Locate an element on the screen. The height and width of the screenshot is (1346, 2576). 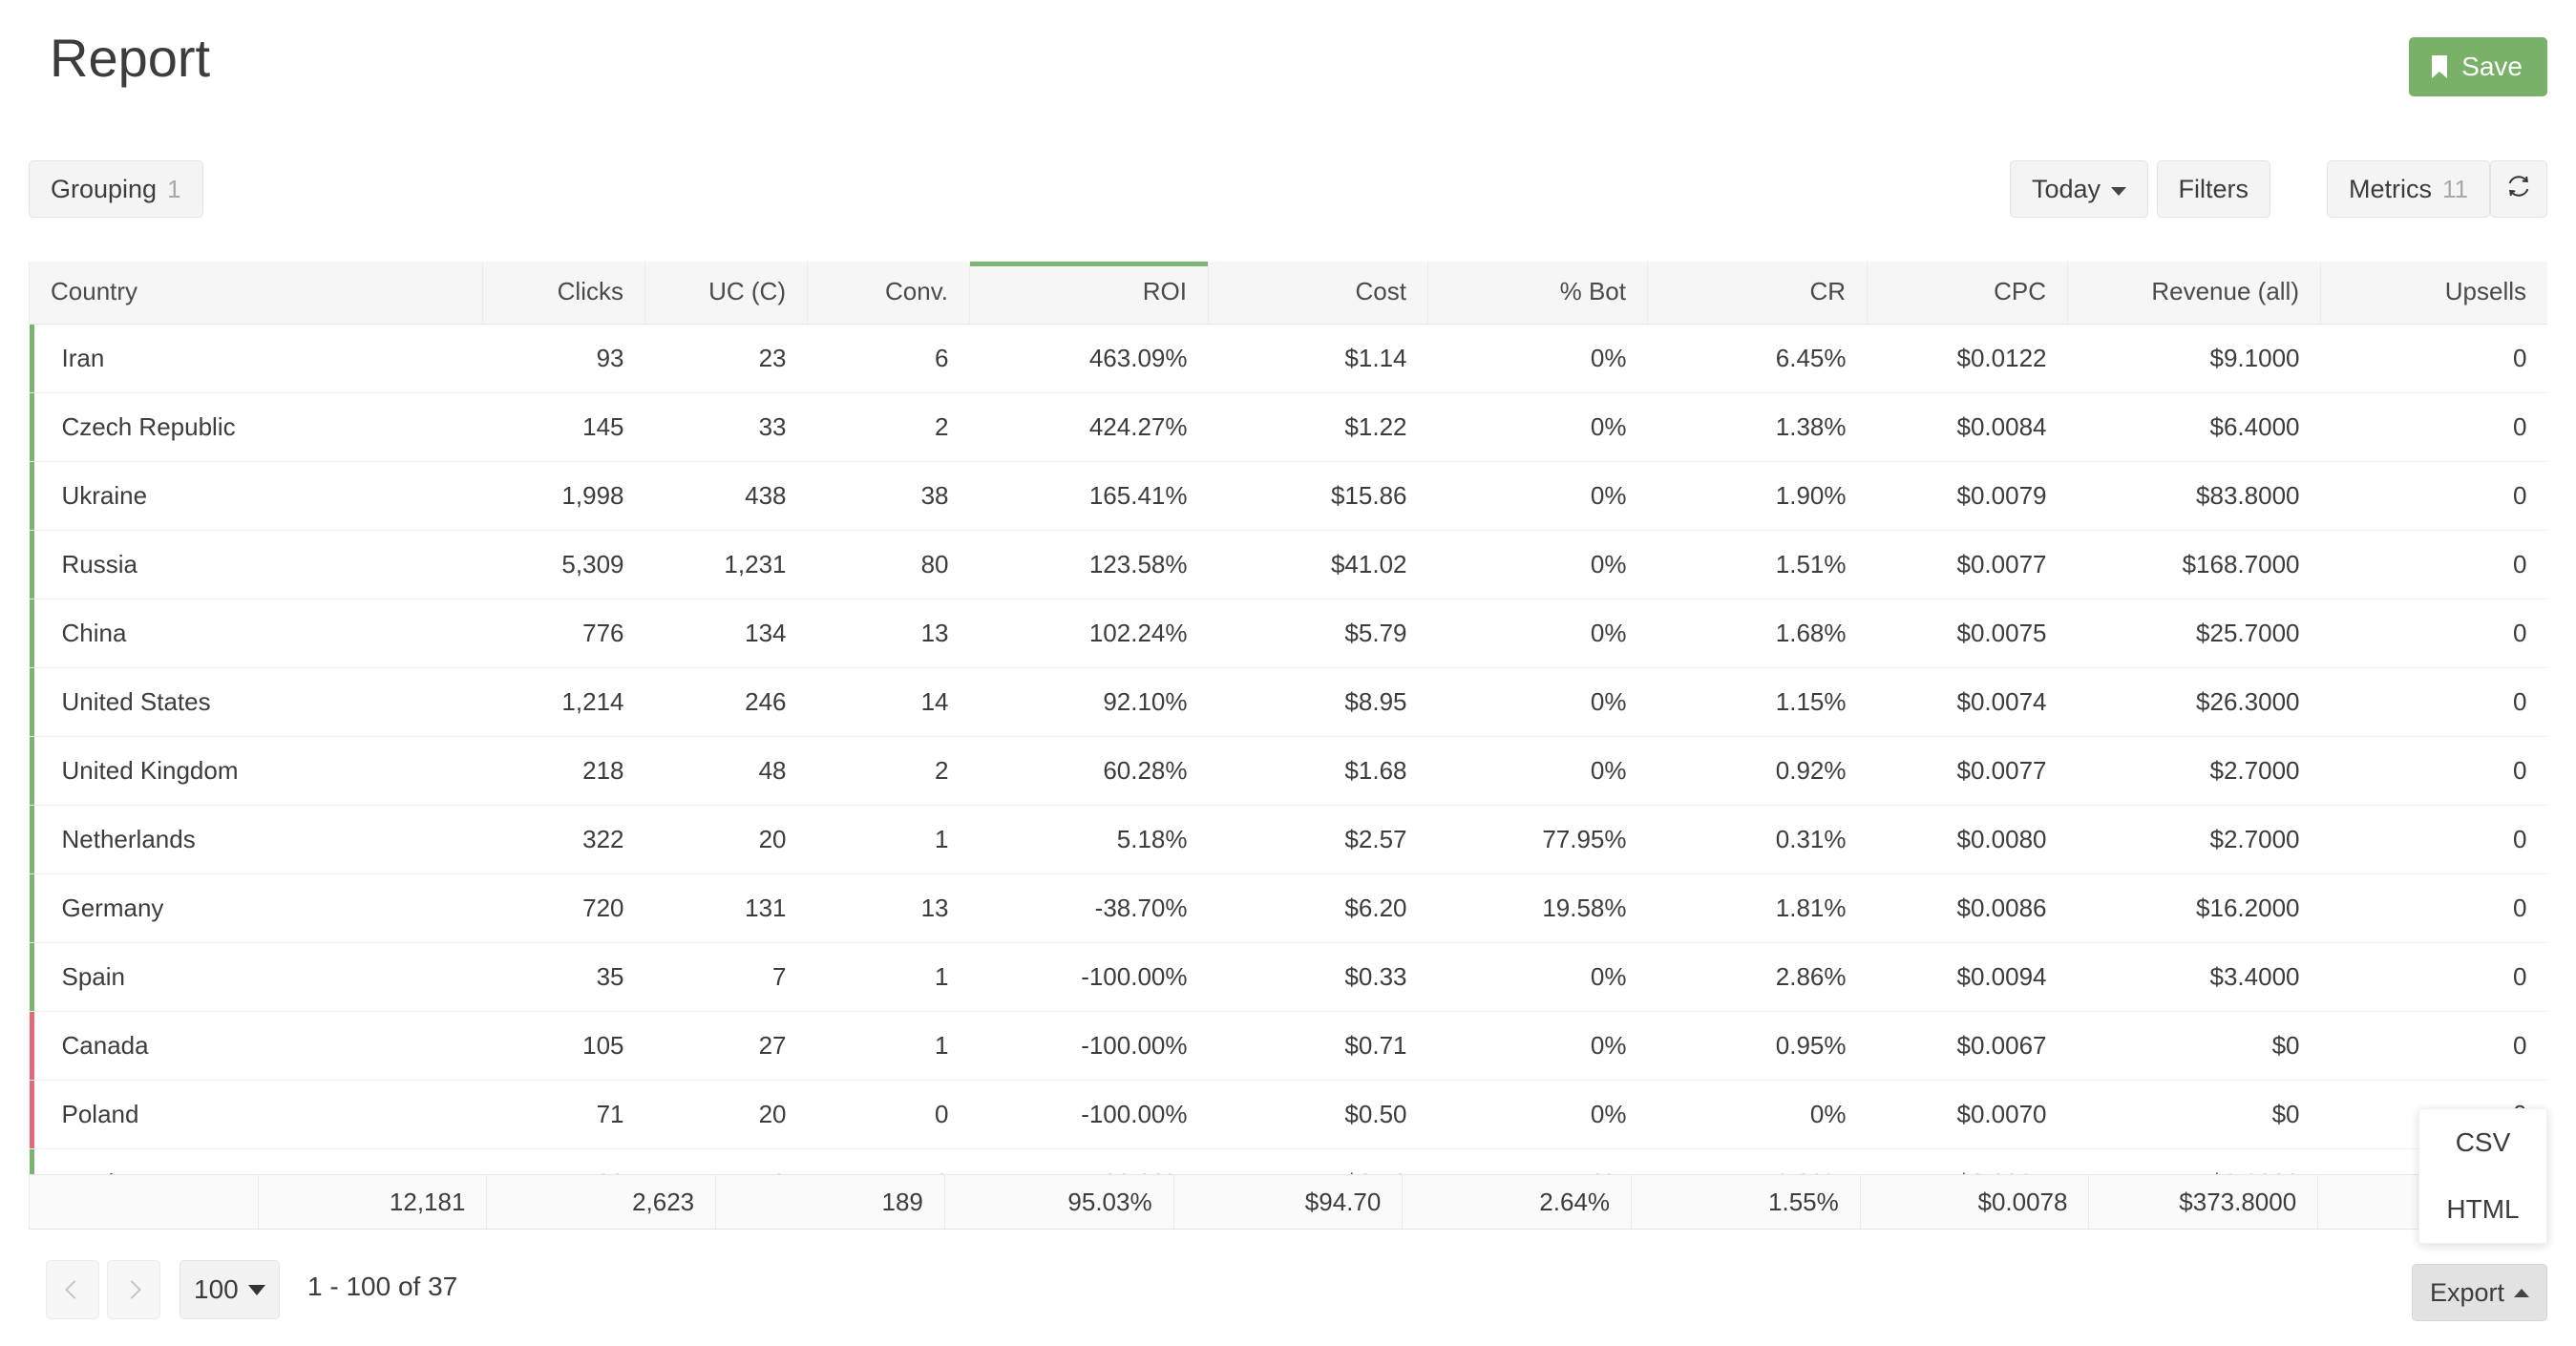
cell-revenue: $2.7000 is located at coordinates (2194, 771).